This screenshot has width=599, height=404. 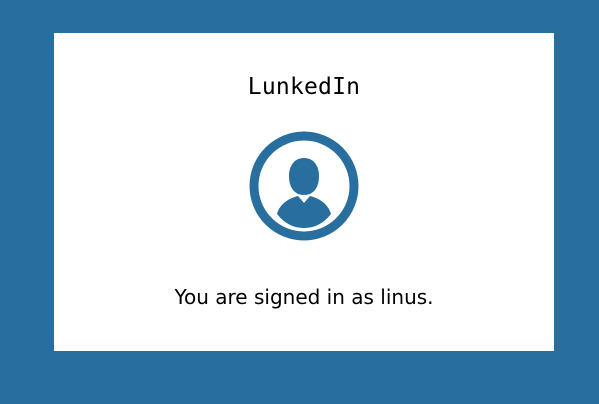 I want to click on signed-in-message: You are signed in as linus., so click(x=304, y=297).